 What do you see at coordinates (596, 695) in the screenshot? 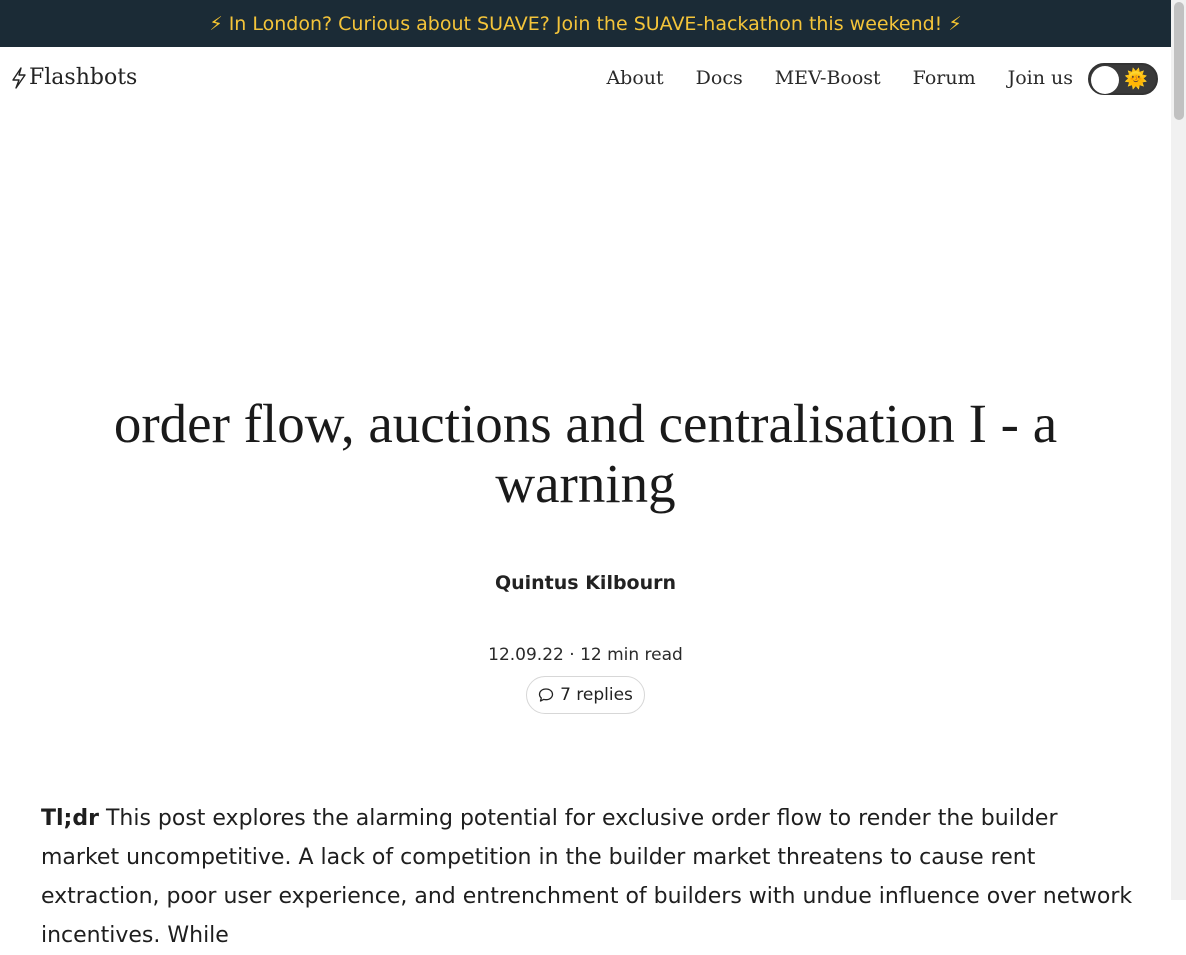
I see `replies-count: 7 replies` at bounding box center [596, 695].